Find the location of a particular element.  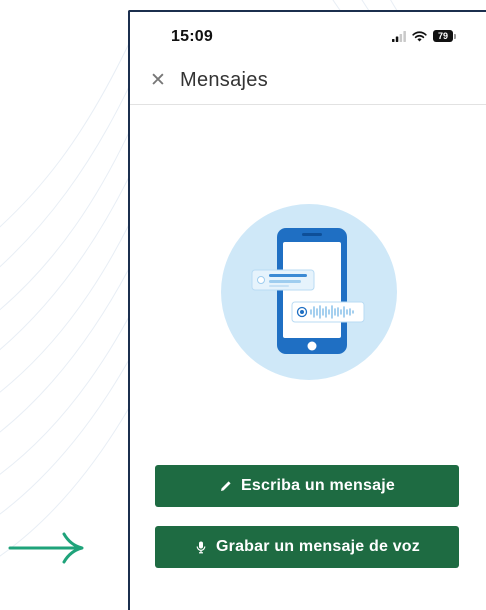

battery-level: 79 is located at coordinates (443, 36).